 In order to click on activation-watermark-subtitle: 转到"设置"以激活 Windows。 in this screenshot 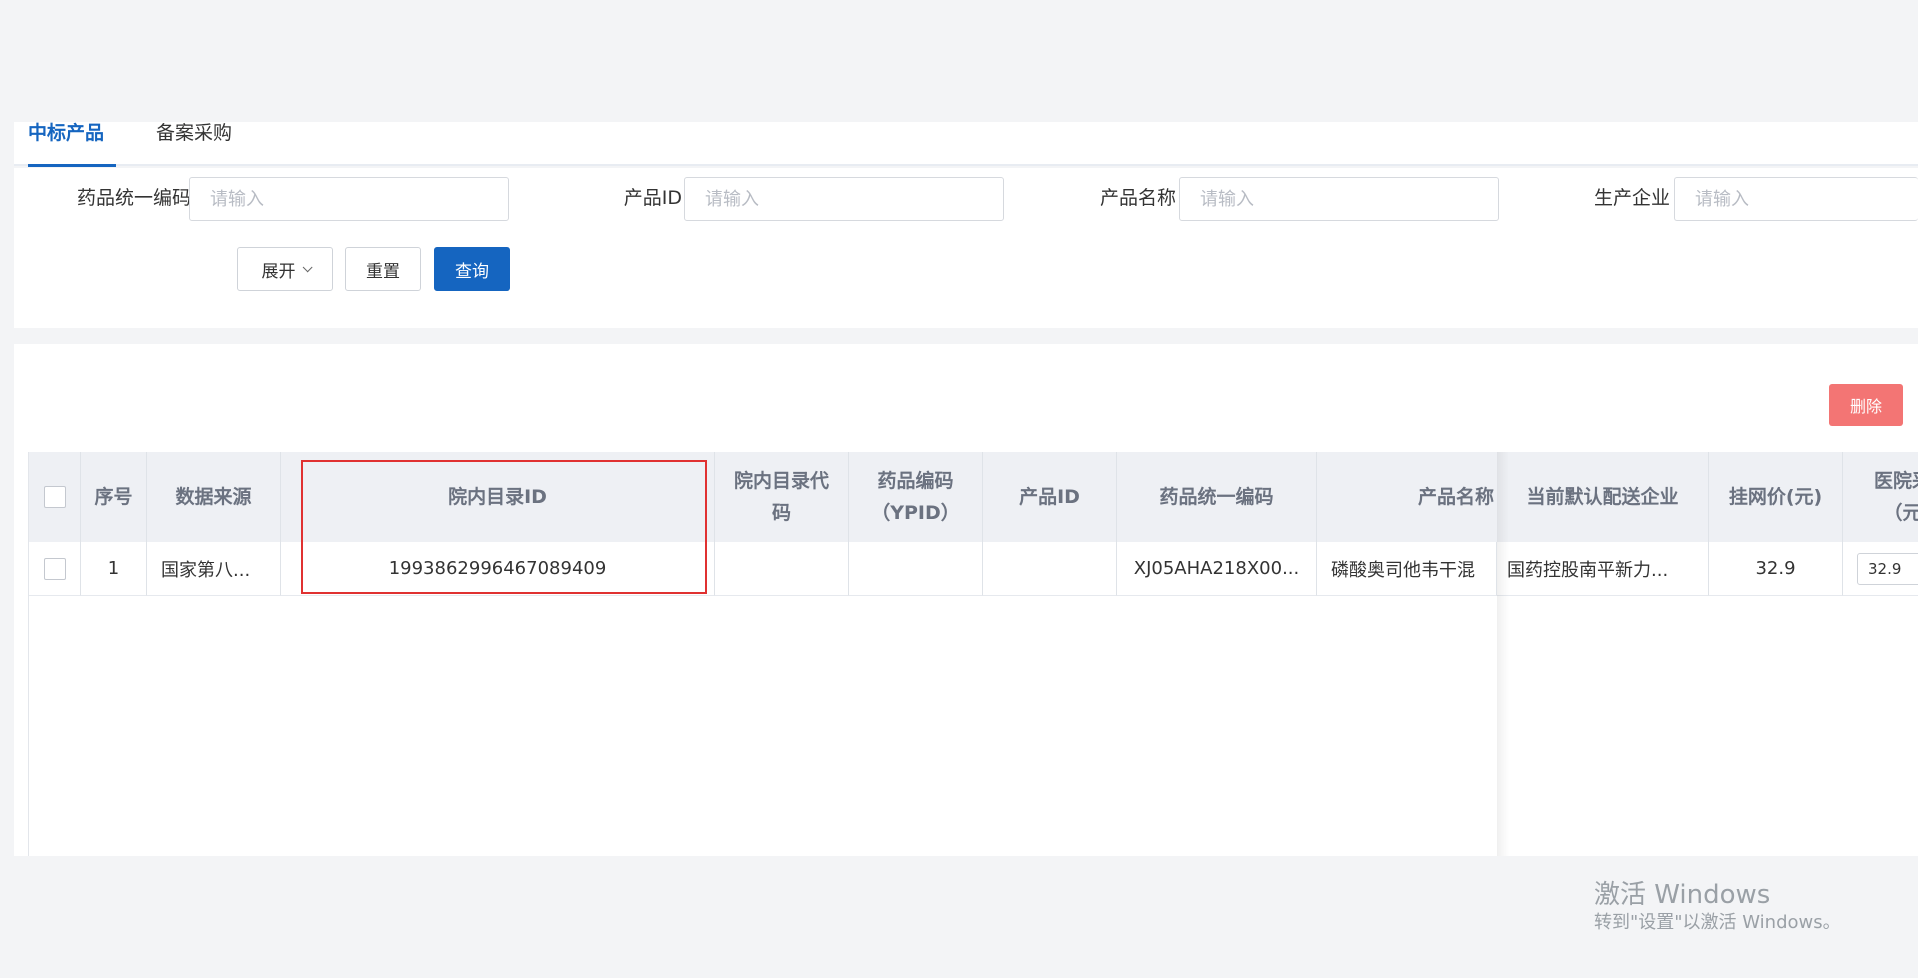, I will do `click(1717, 922)`.